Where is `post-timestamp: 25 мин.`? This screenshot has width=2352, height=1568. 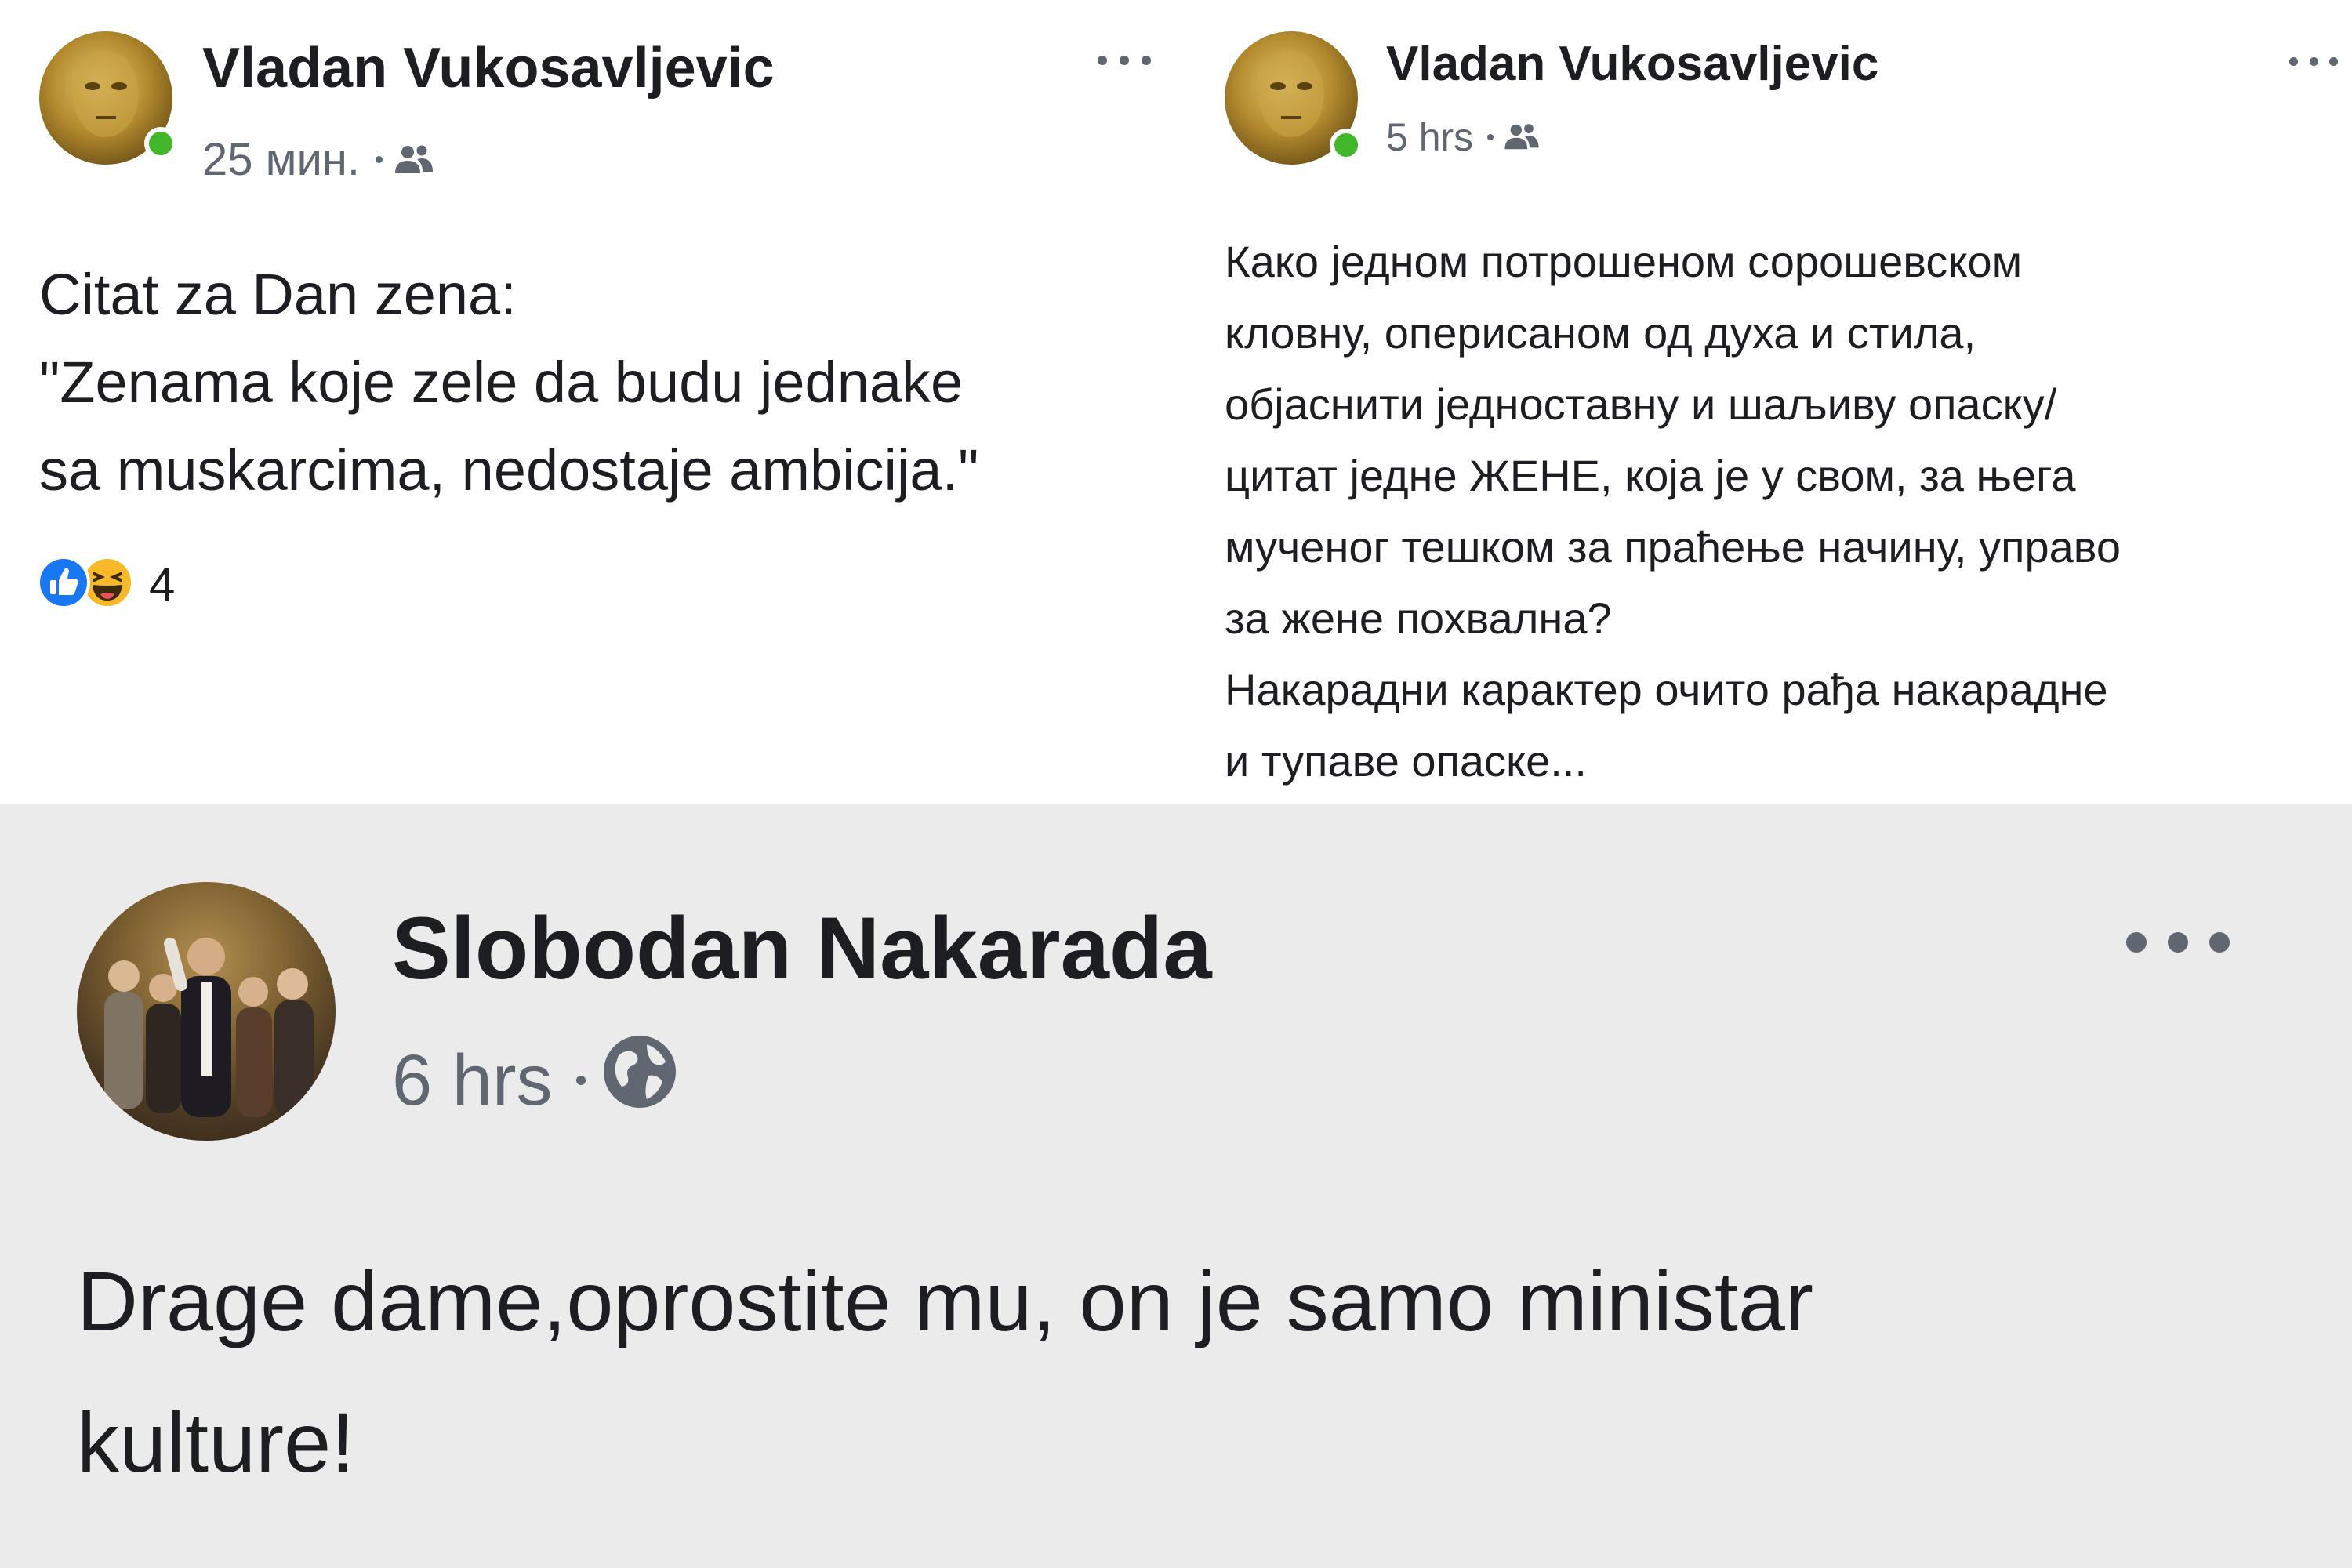
post-timestamp: 25 мин. is located at coordinates (281, 159).